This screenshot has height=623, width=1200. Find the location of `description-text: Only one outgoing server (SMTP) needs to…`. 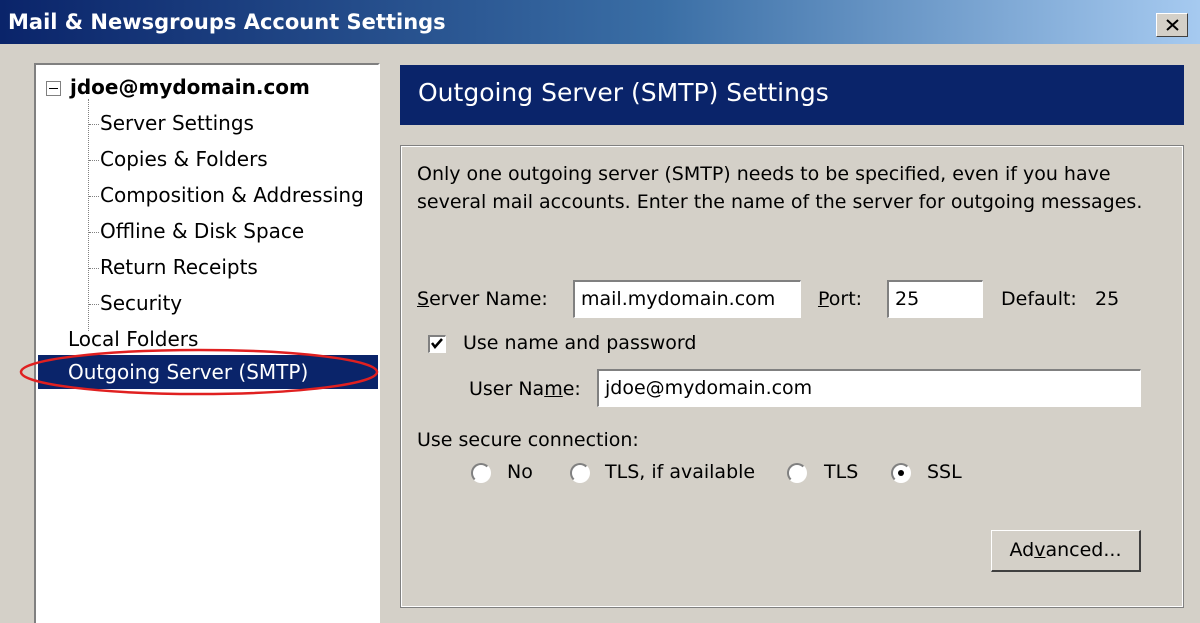

description-text: Only one outgoing server (SMTP) needs to… is located at coordinates (780, 188).